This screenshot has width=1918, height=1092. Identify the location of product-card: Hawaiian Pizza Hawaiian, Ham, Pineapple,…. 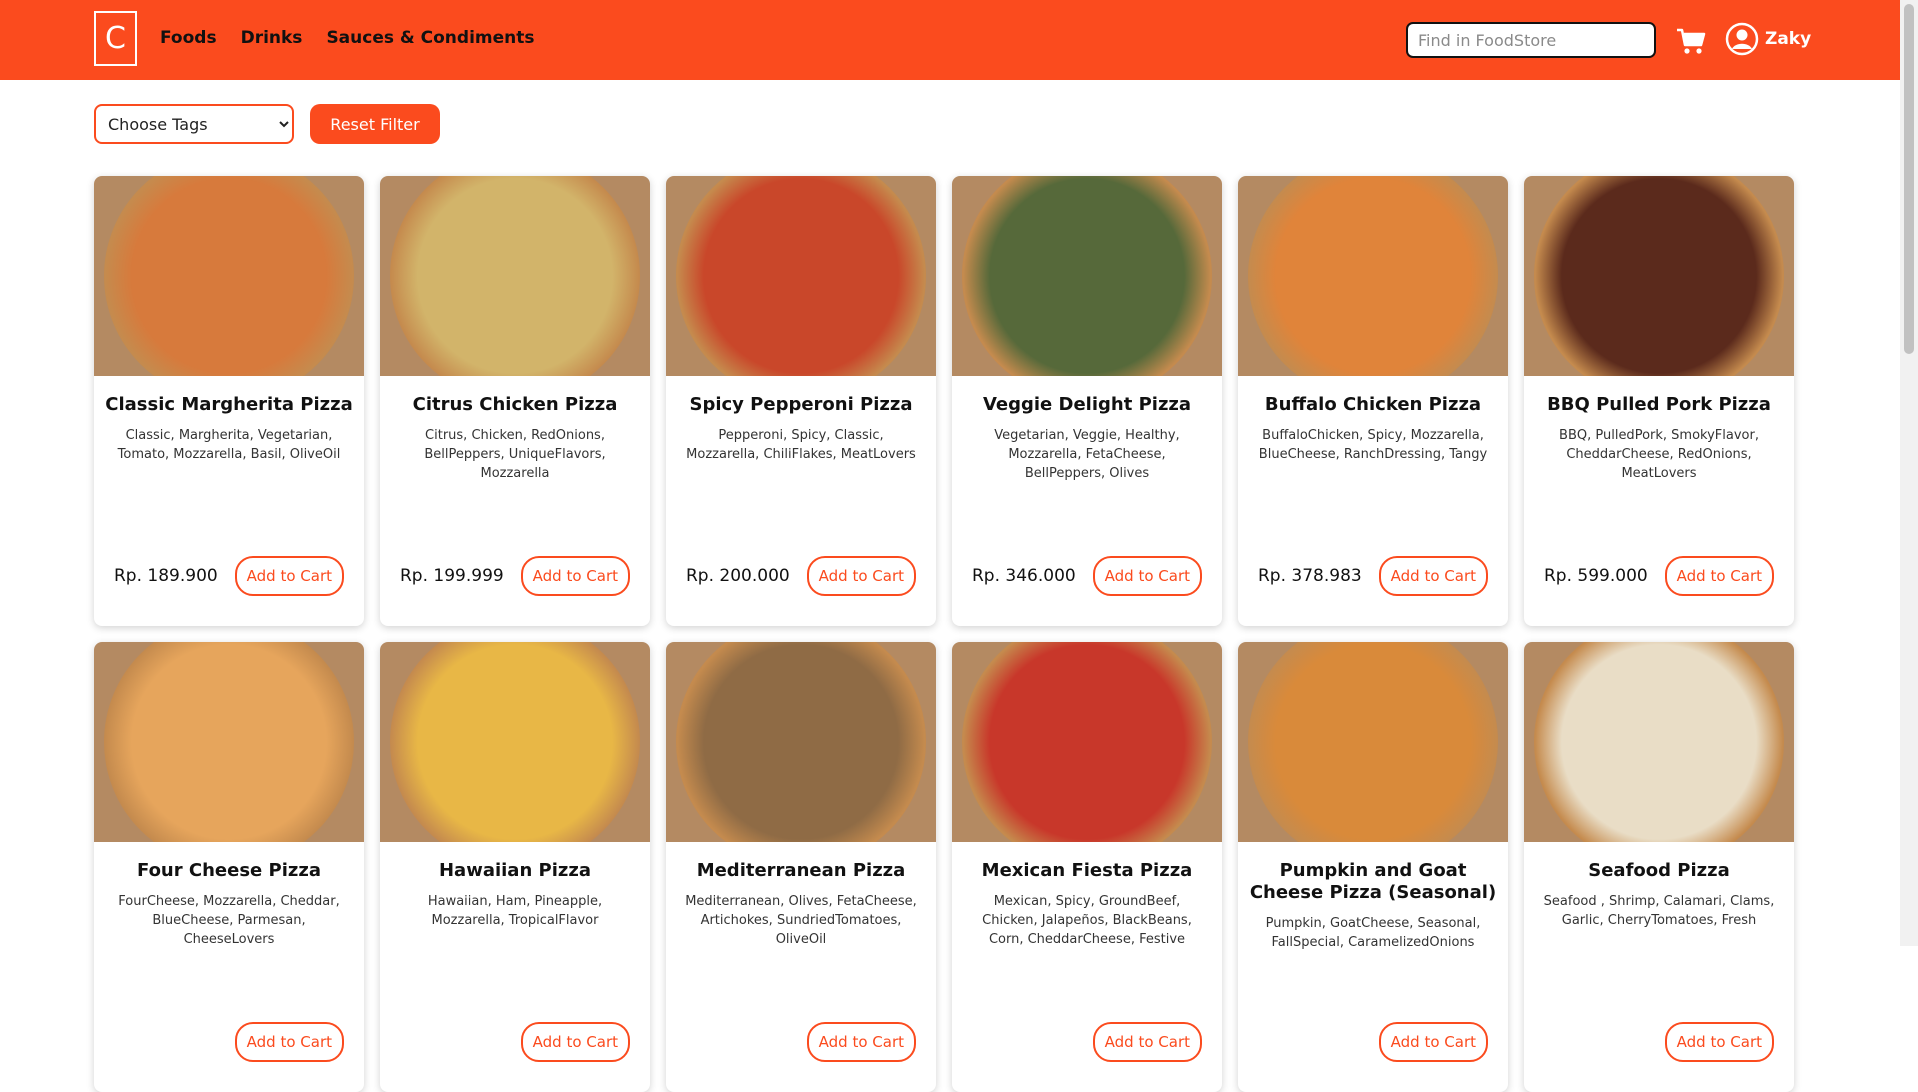
(515, 867).